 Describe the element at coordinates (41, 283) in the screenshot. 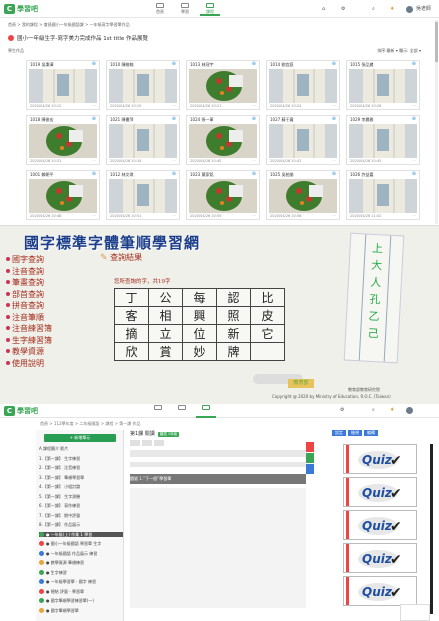

I see `menu-item-2: 筆畫查詢` at that location.